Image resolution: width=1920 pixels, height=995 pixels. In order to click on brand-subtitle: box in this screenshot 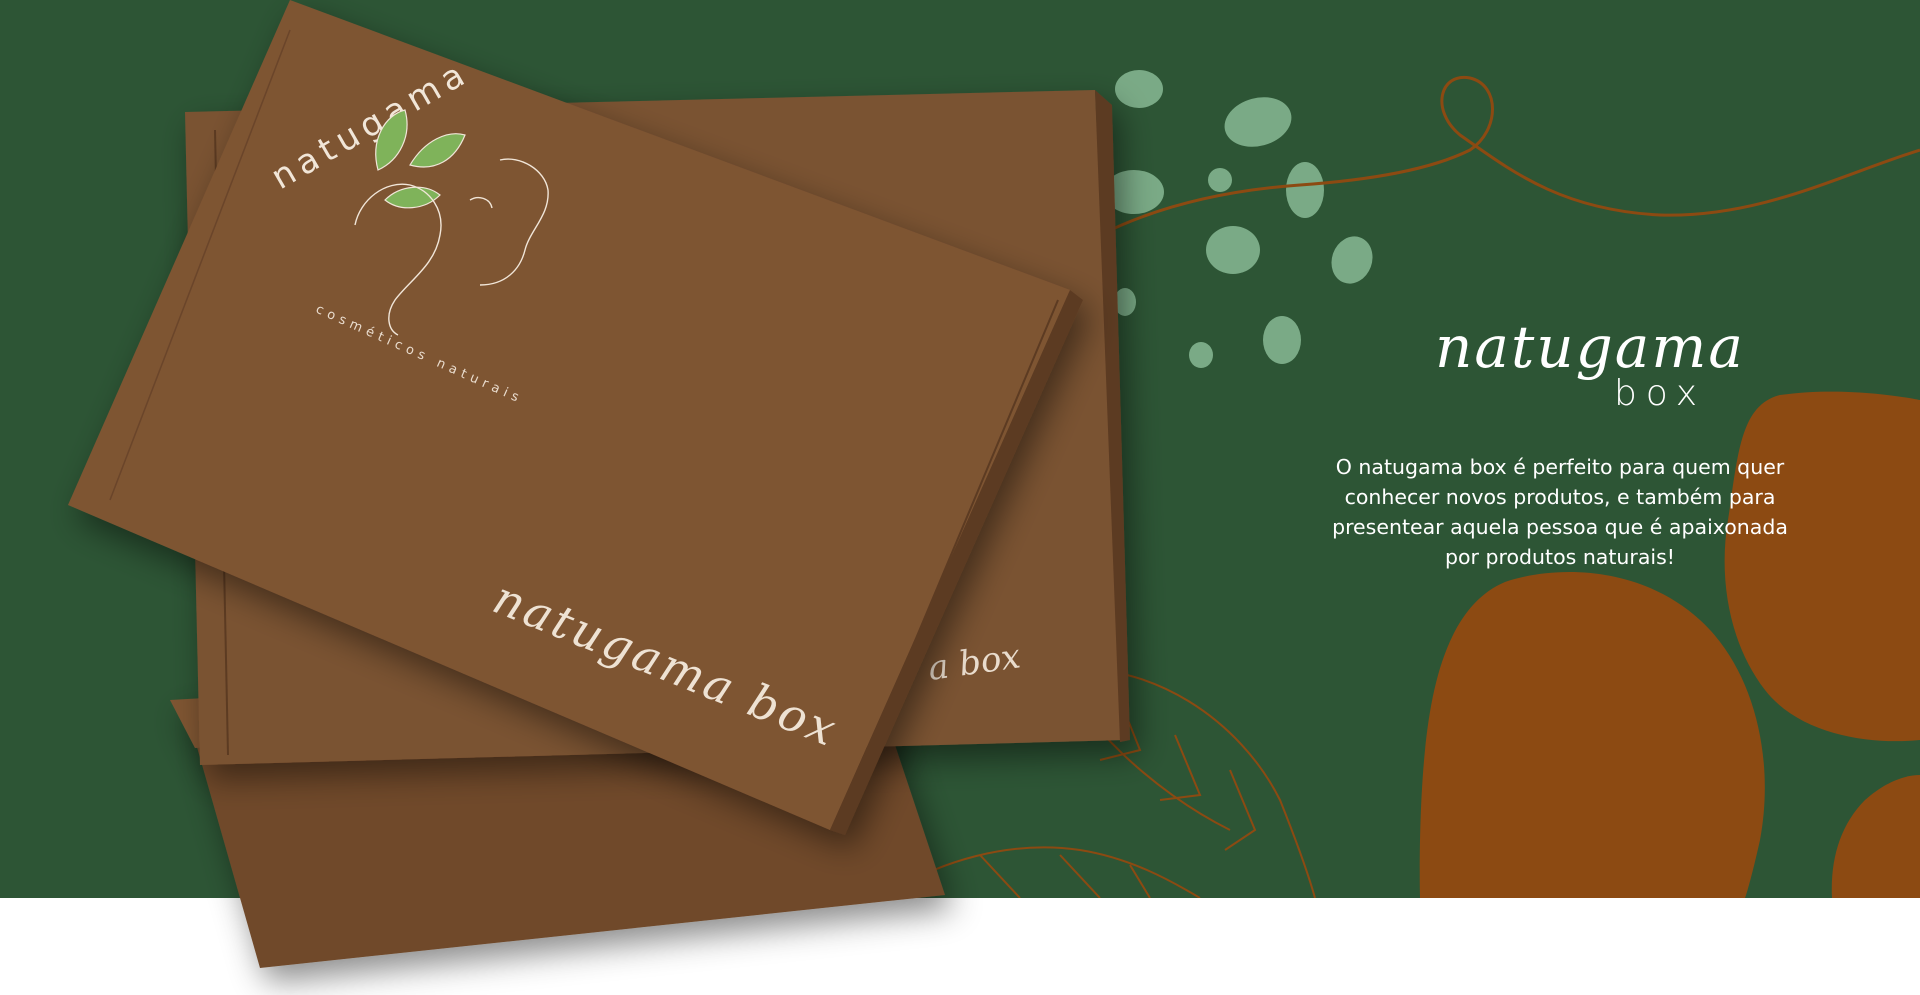, I will do `click(1660, 393)`.